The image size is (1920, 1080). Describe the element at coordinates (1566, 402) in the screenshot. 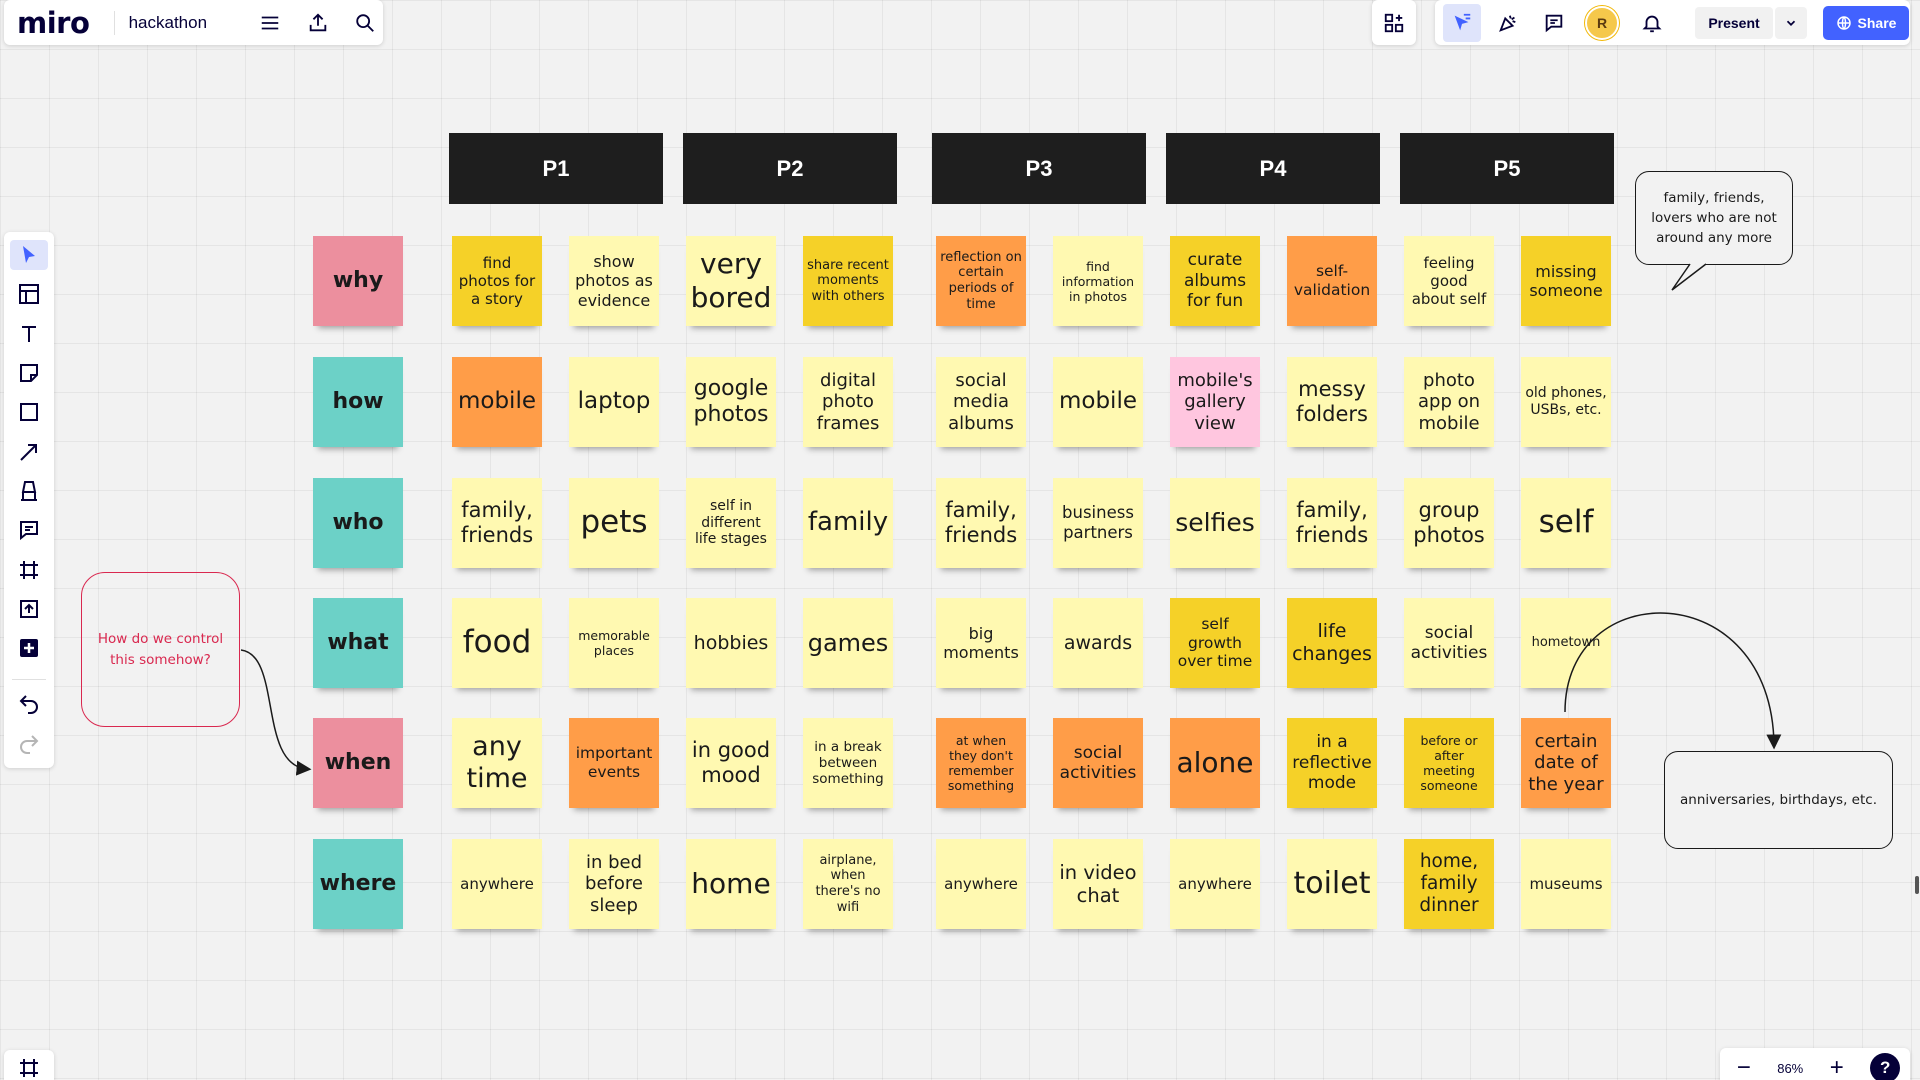

I see `sticky-note: old phones, USBs, etc.` at that location.